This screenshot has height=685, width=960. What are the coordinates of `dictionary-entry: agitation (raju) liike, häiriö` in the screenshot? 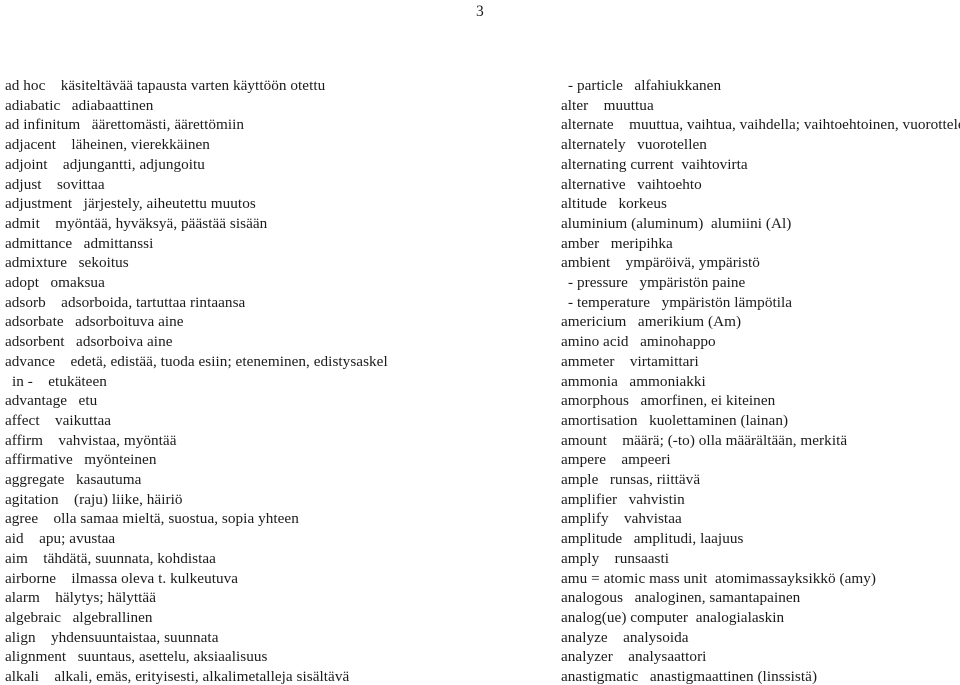 It's located at (94, 499).